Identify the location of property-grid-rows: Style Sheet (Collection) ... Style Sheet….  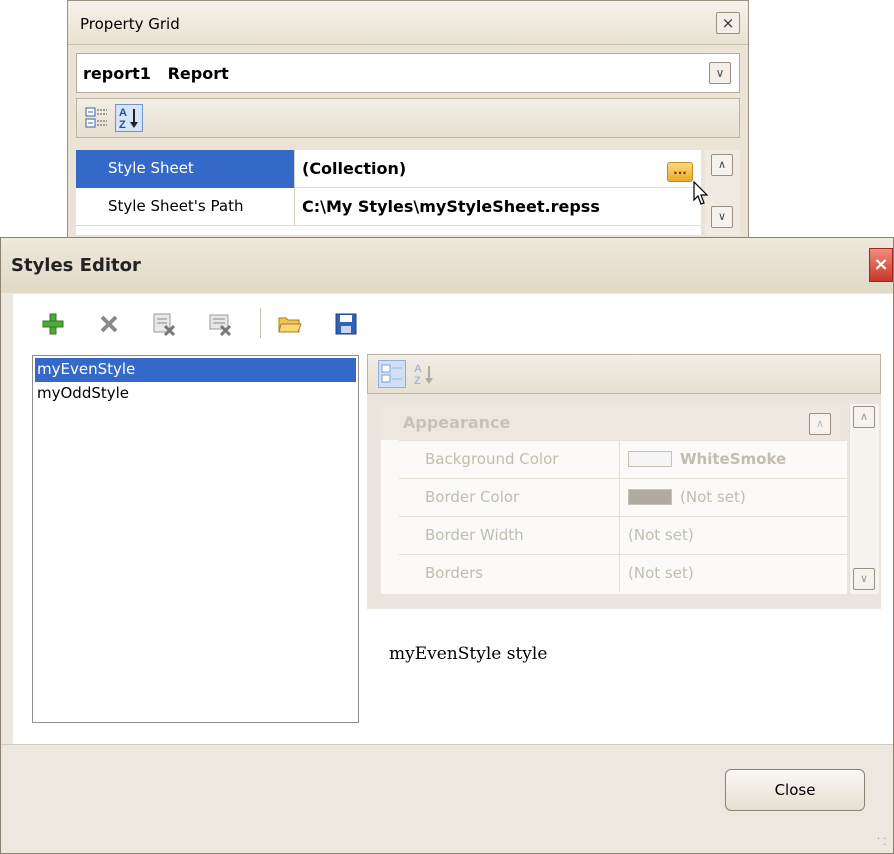
(388, 192).